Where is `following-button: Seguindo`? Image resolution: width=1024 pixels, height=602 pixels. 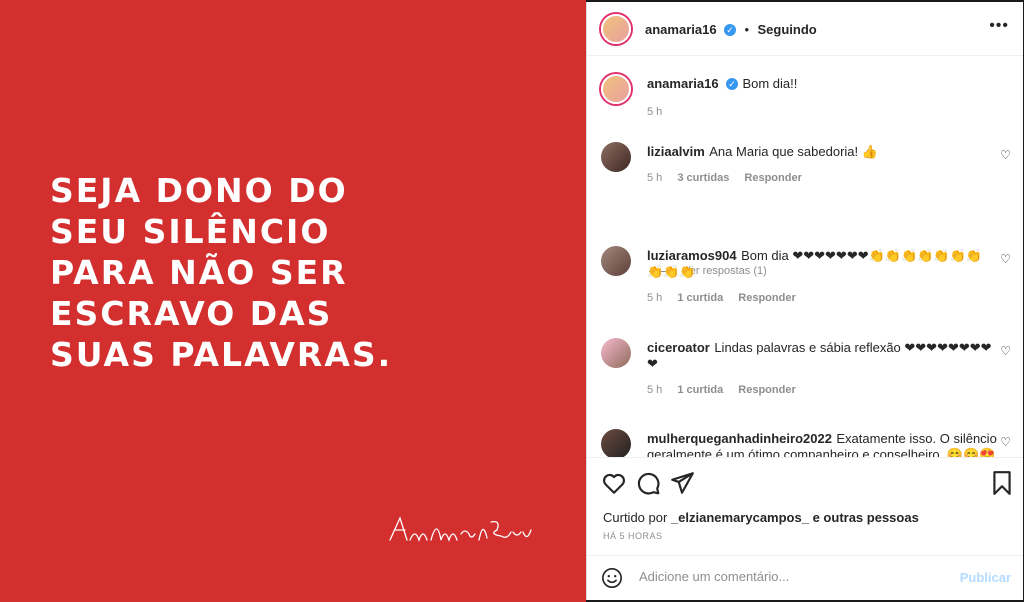
following-button: Seguindo is located at coordinates (786, 29).